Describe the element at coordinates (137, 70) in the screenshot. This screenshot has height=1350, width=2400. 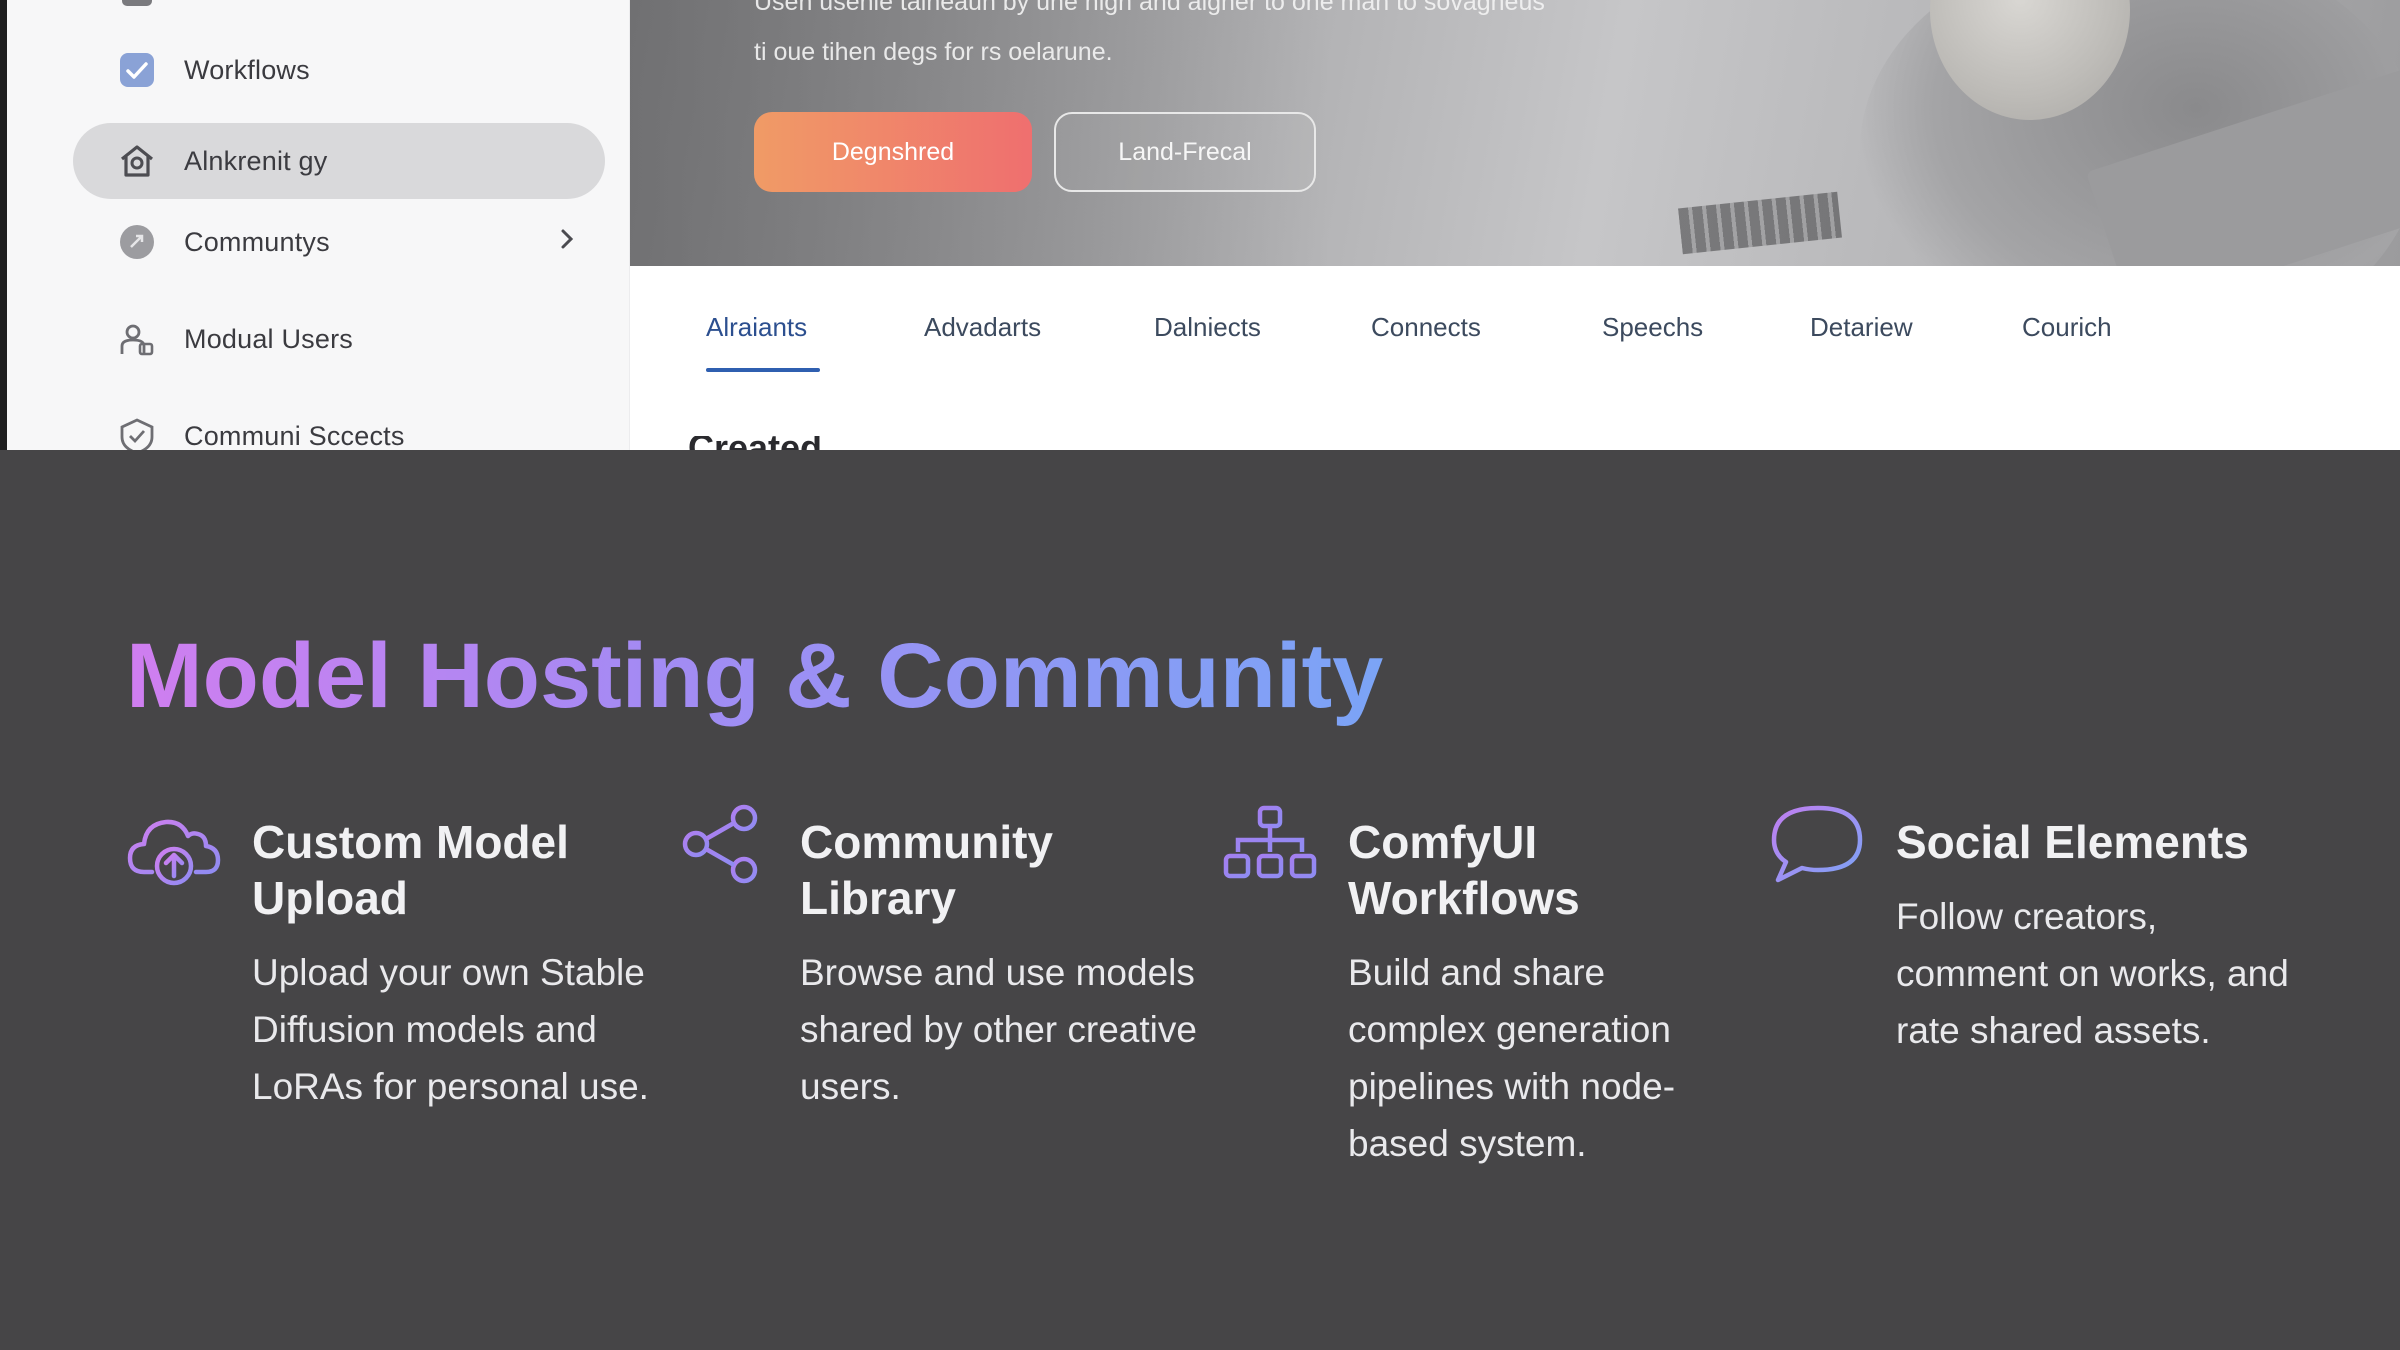
I see `checkbox-icon` at that location.